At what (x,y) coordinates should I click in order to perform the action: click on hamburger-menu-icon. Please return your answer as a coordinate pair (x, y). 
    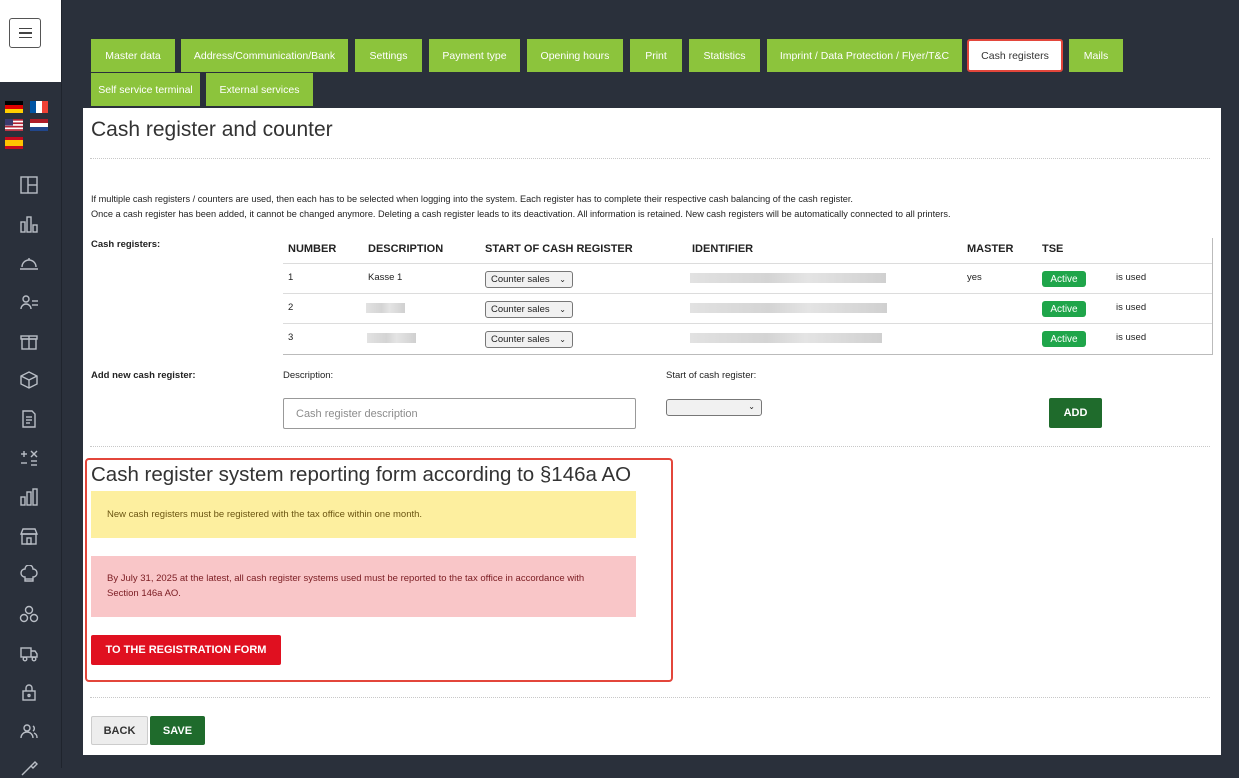
    Looking at the image, I should click on (25, 33).